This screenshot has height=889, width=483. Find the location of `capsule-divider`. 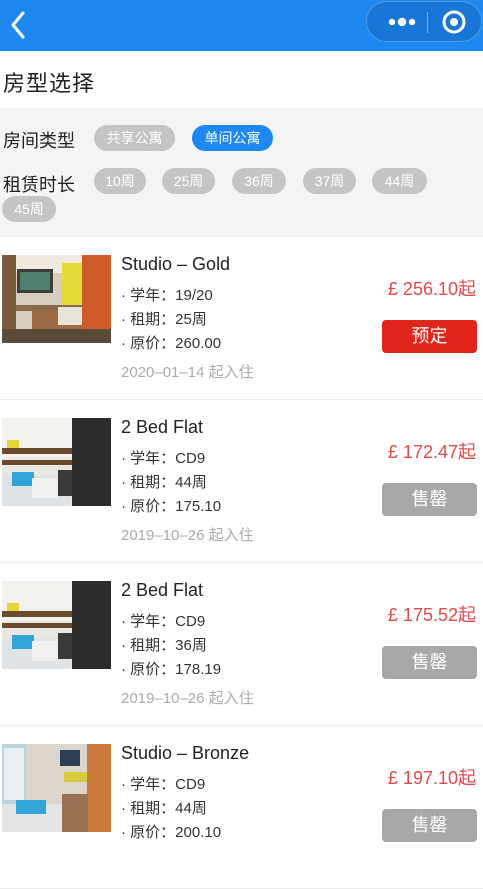

capsule-divider is located at coordinates (427, 22).